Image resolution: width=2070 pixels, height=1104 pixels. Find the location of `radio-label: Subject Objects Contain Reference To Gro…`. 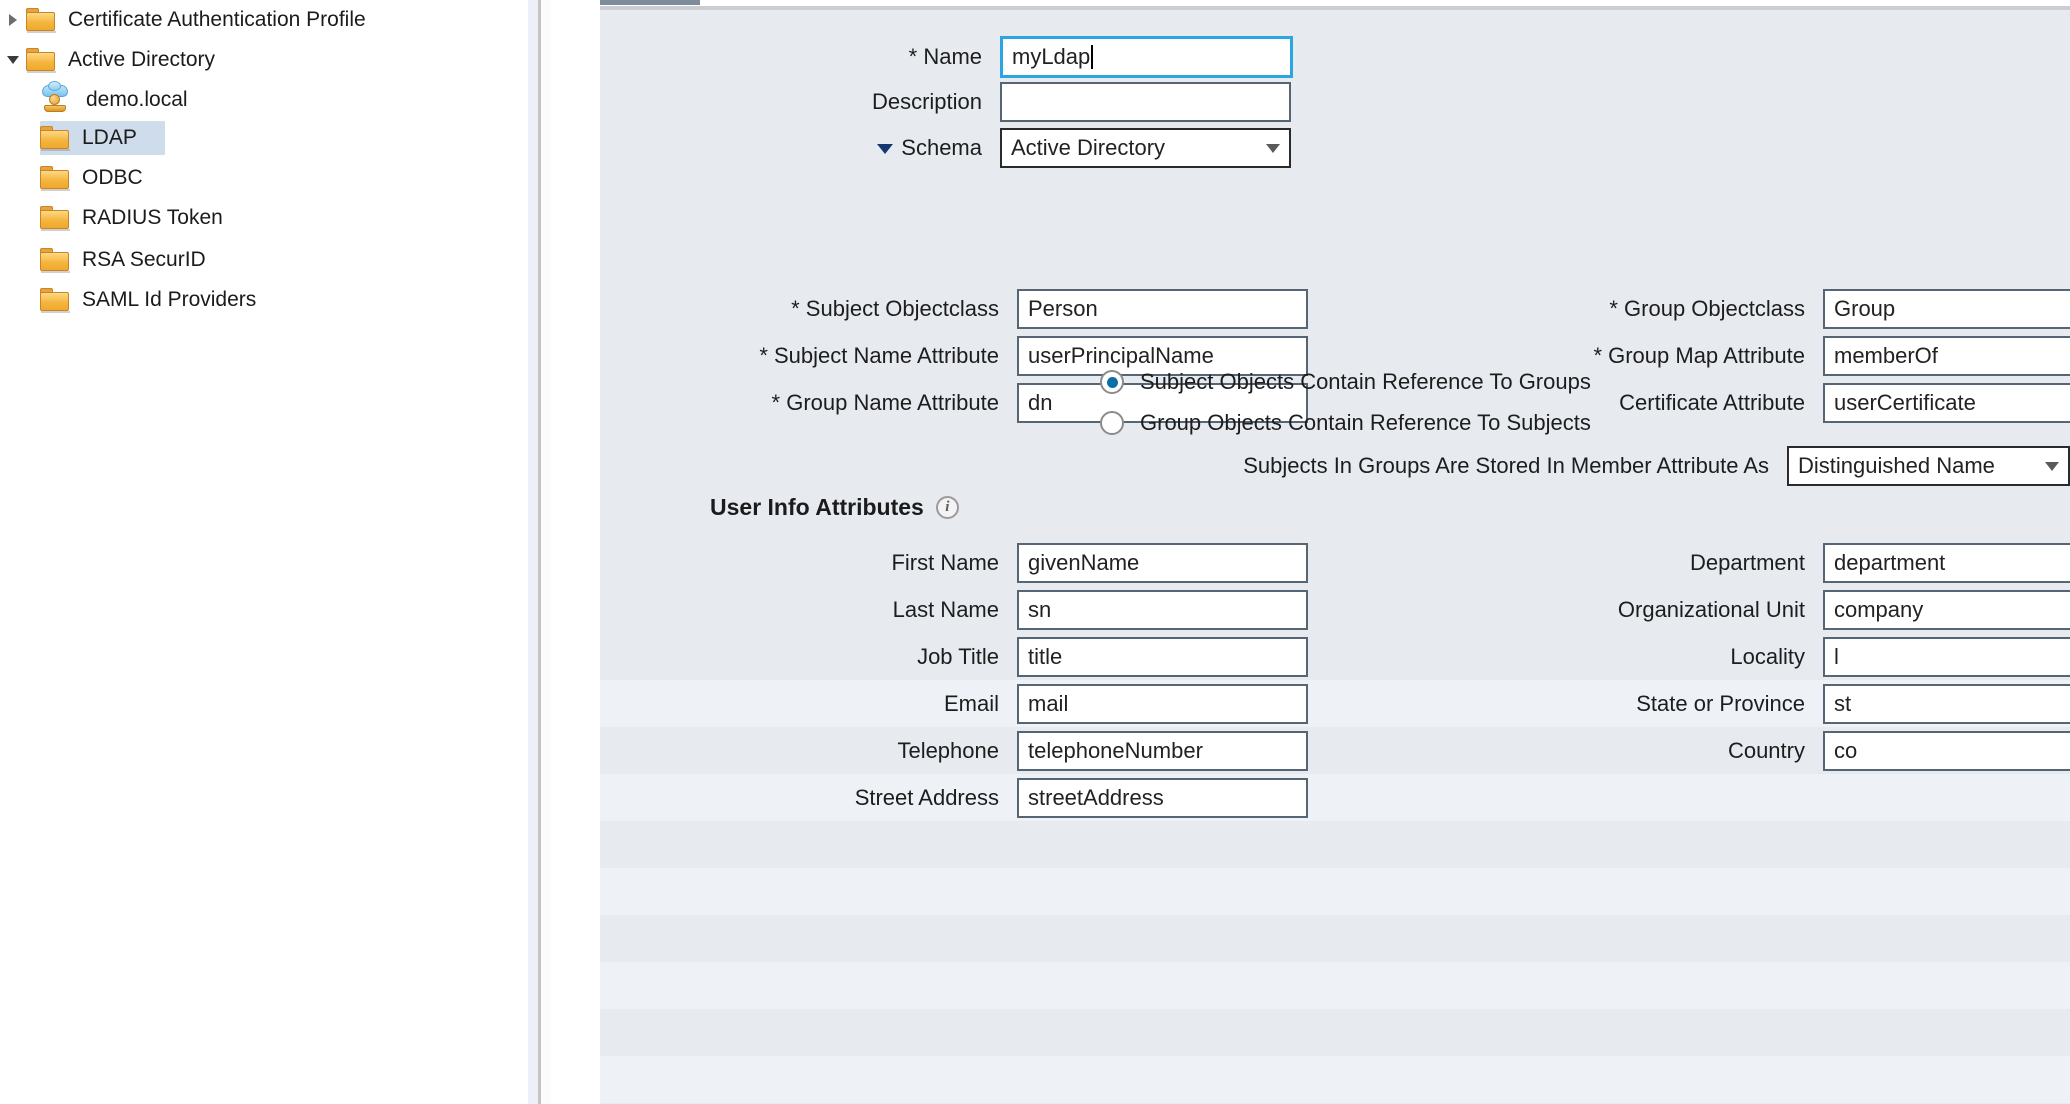

radio-label: Subject Objects Contain Reference To Gro… is located at coordinates (1365, 381).